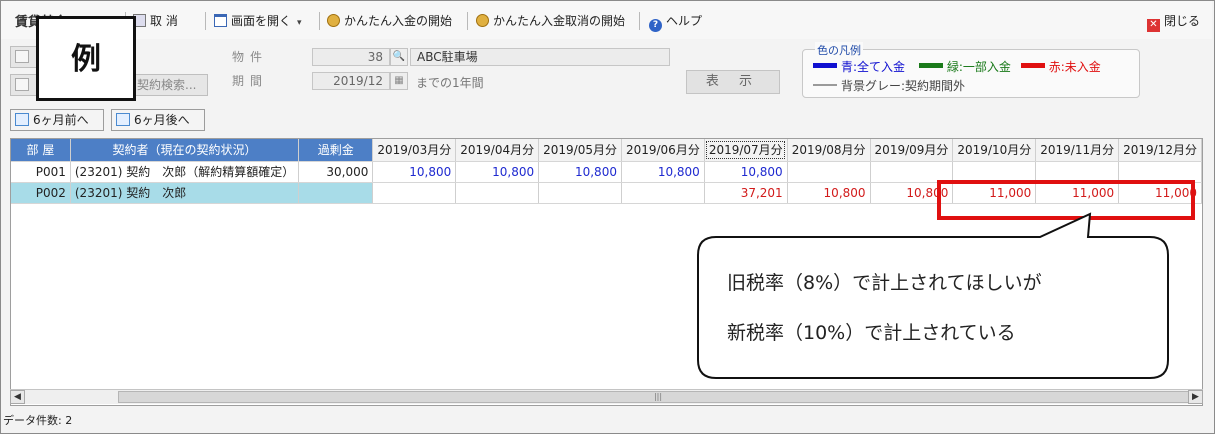  What do you see at coordinates (261, 21) in the screenshot?
I see `open-screen-label: 画面を開く` at bounding box center [261, 21].